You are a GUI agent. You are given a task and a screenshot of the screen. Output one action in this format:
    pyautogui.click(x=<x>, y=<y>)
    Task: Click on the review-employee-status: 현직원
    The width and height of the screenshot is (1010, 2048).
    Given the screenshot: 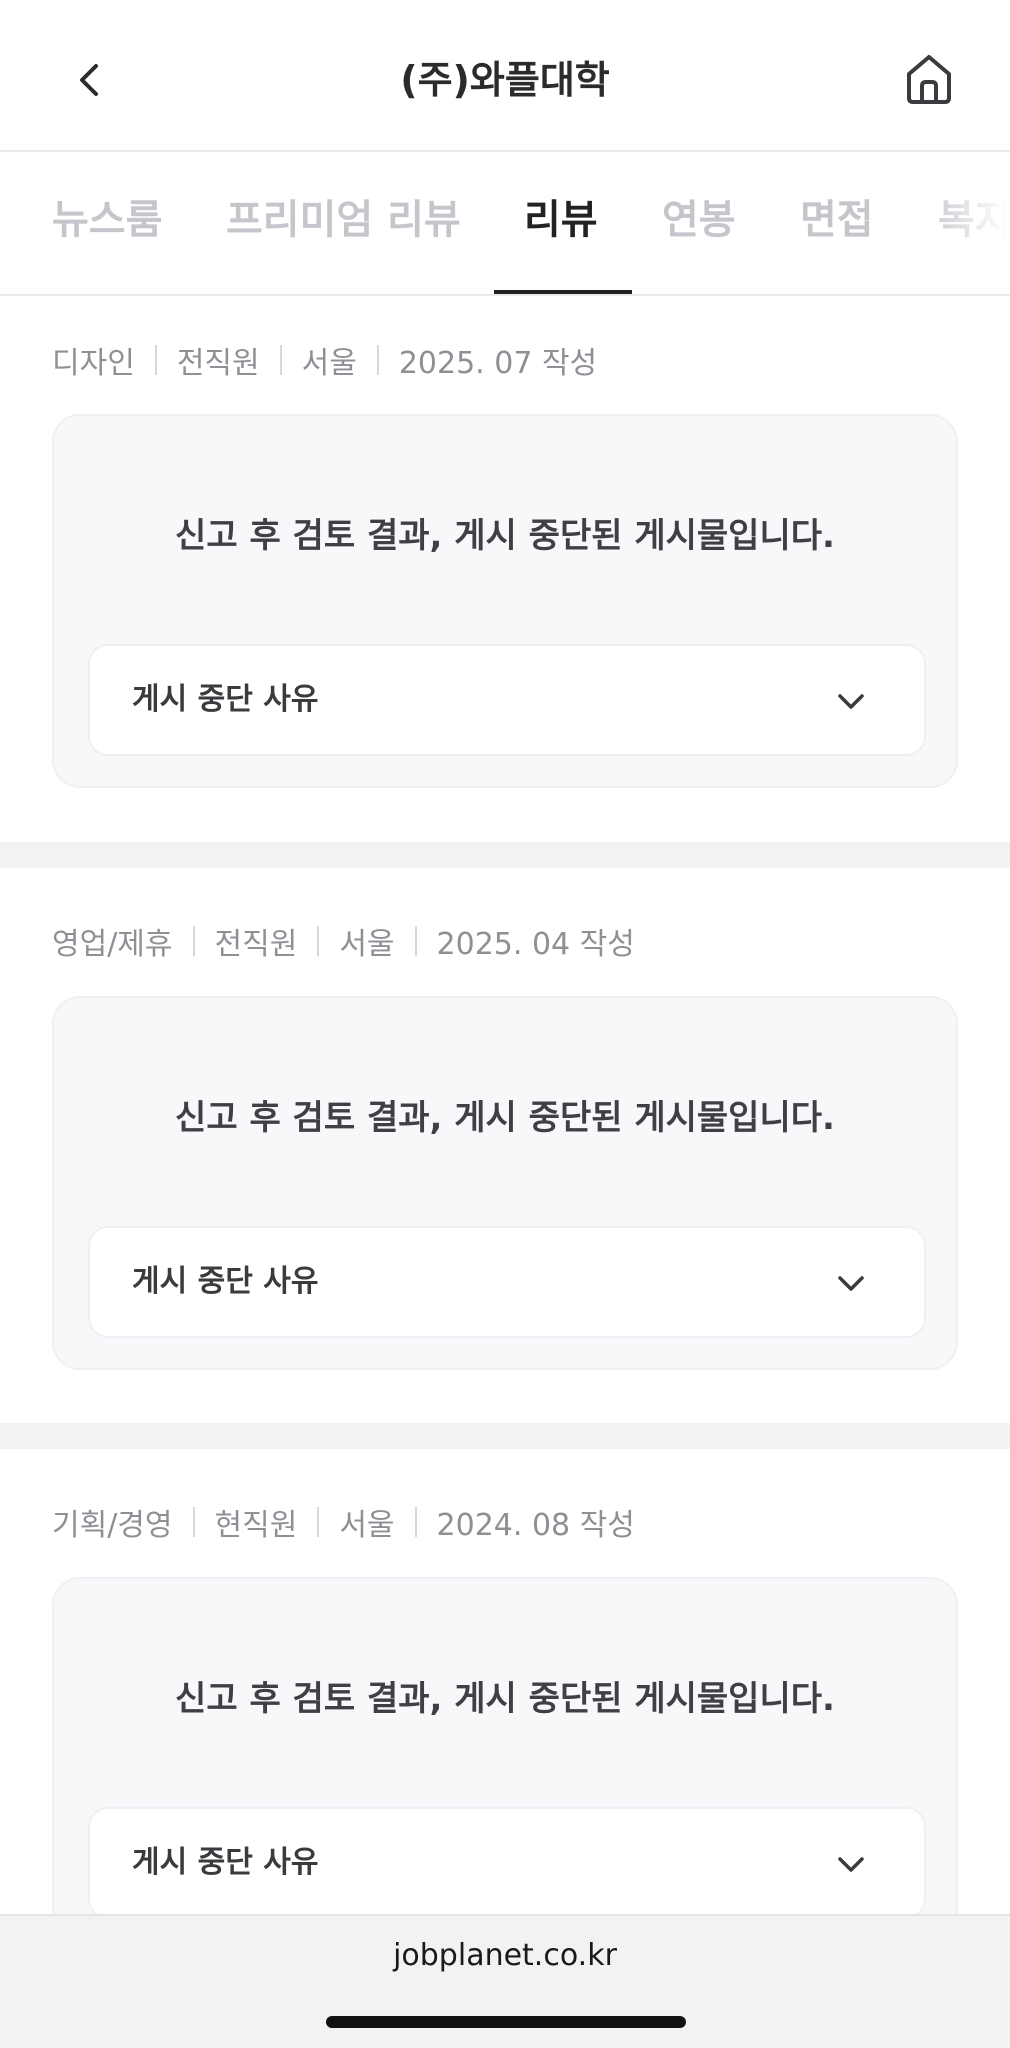 What is the action you would take?
    pyautogui.click(x=256, y=1525)
    